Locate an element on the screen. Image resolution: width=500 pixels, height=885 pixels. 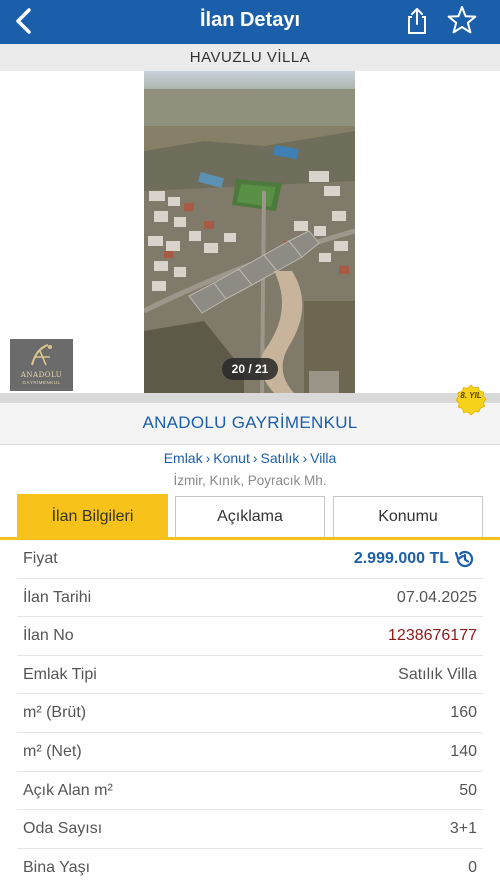
favorite-button is located at coordinates (462, 20).